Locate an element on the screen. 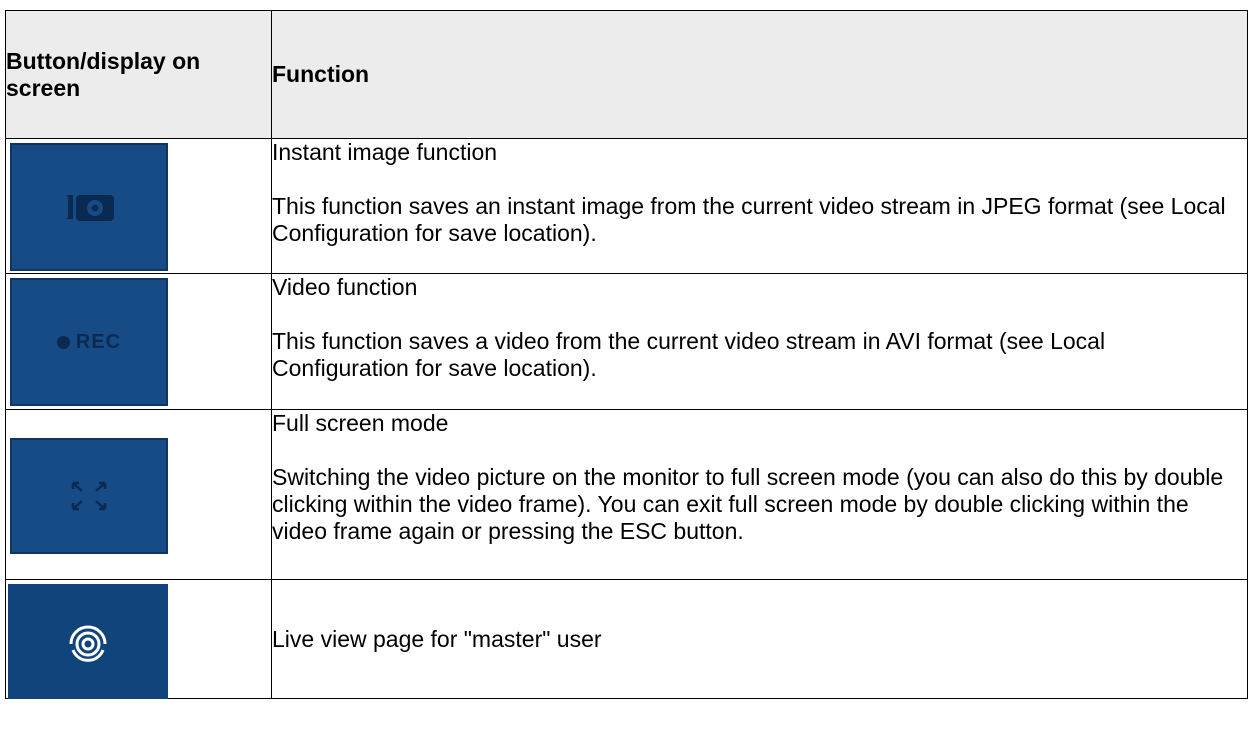  live-view-button-image is located at coordinates (88, 641).